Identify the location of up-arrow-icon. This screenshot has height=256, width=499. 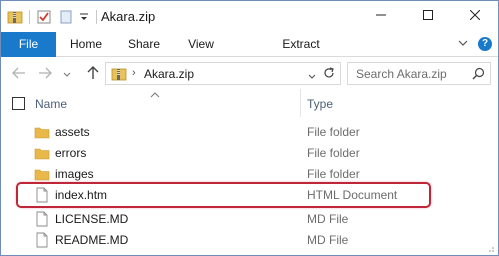
(93, 74).